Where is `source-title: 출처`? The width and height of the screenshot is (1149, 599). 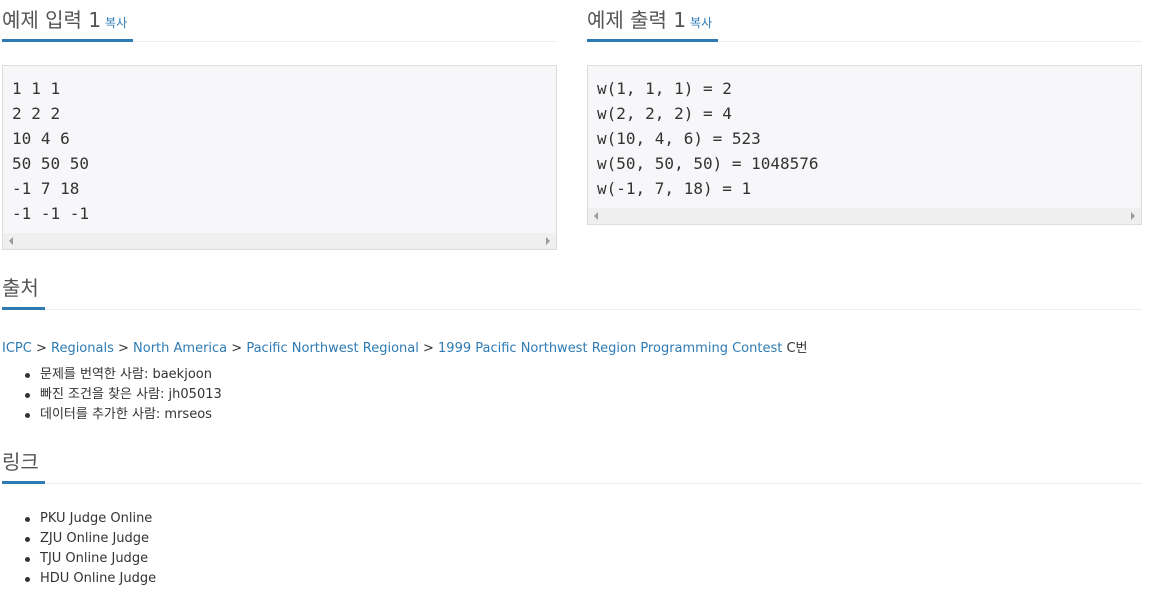
source-title: 출처 is located at coordinates (23, 289).